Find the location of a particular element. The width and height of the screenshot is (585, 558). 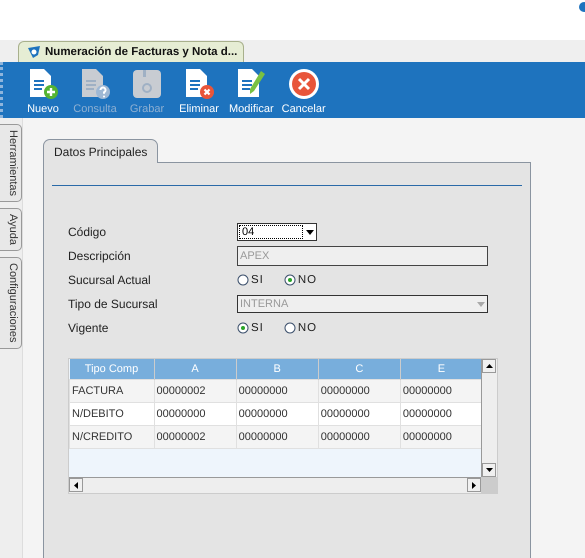

right-arrow-icon is located at coordinates (474, 485).